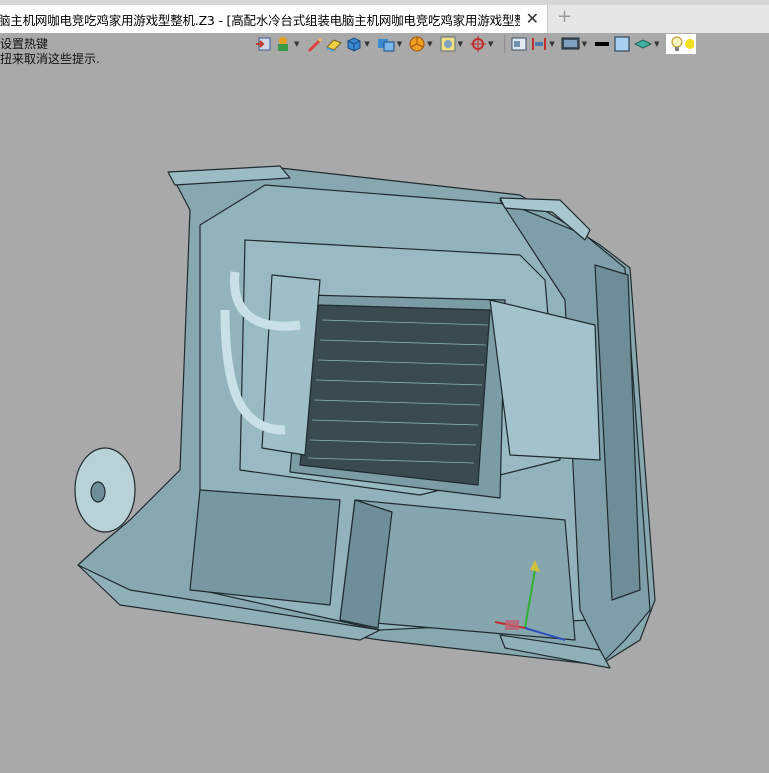 The width and height of the screenshot is (769, 773). Describe the element at coordinates (544, 44) in the screenshot. I see `align-icon: ▼` at that location.